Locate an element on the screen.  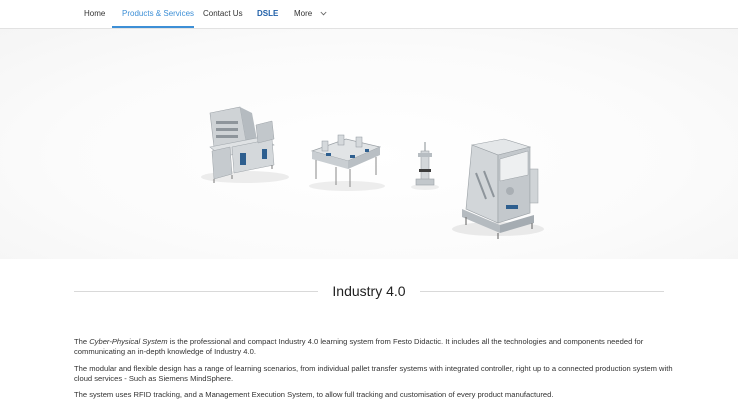
nav-more-label: More is located at coordinates (303, 13).